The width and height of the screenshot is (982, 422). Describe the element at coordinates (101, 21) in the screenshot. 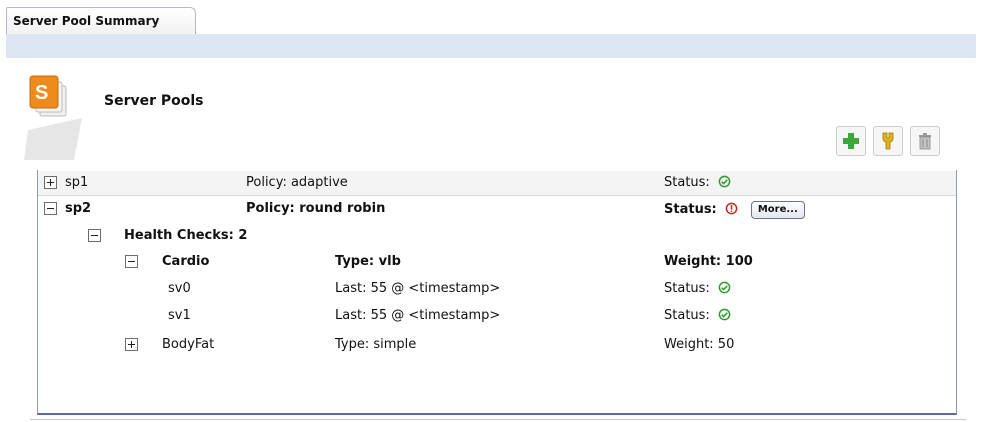

I see `tab-server-pool-summary: Server Pool Summary` at that location.